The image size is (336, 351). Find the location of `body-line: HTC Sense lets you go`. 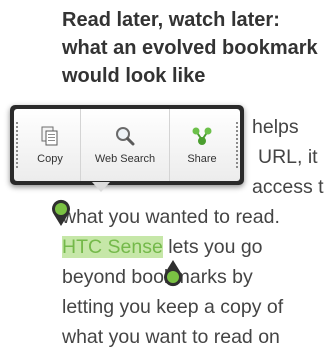

body-line: HTC Sense lets you go is located at coordinates (162, 247).